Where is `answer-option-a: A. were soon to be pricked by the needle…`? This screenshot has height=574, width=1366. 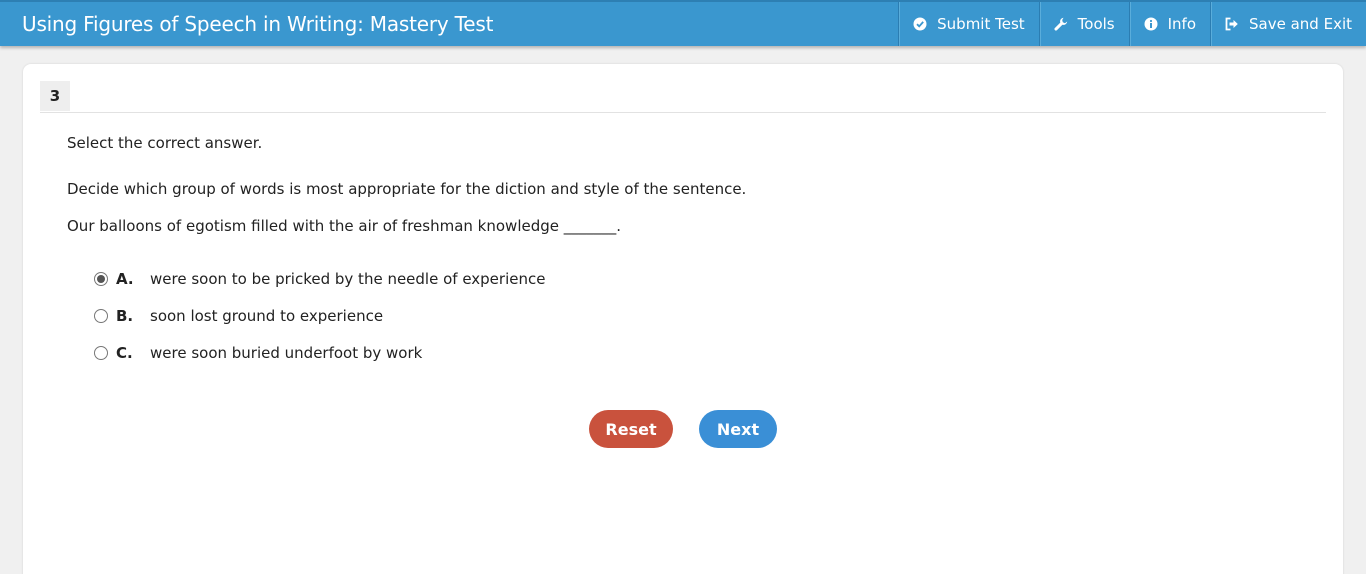
answer-option-a: A. were soon to be pricked by the needle… is located at coordinates (319, 279).